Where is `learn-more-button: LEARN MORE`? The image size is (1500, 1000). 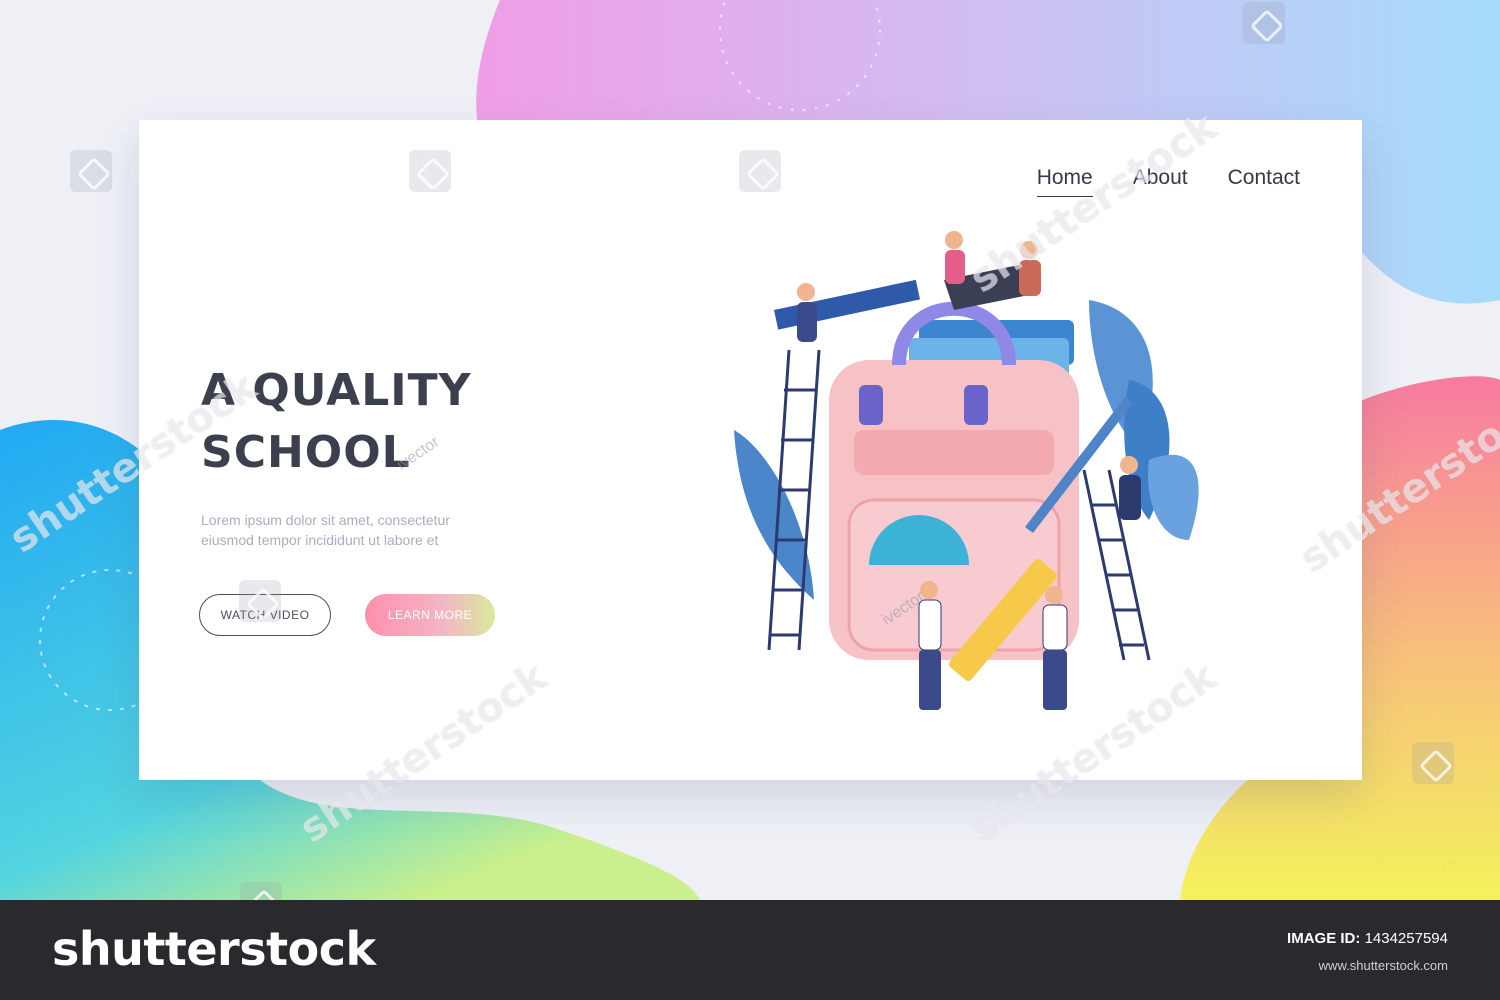
learn-more-button: LEARN MORE is located at coordinates (430, 615).